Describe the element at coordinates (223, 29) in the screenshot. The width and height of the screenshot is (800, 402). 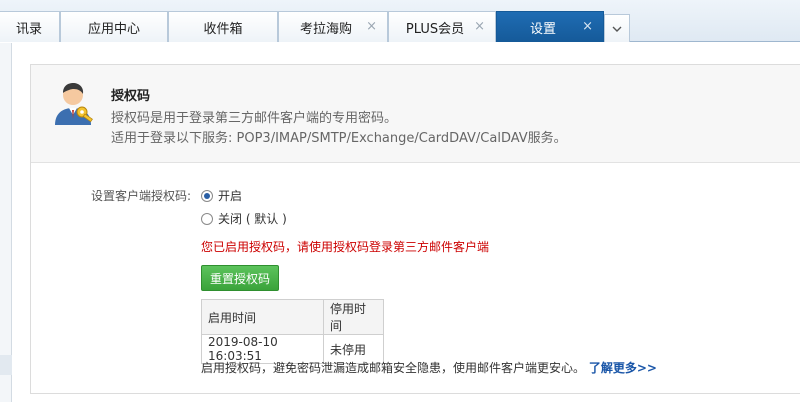
I see `tab-label: 收件箱` at that location.